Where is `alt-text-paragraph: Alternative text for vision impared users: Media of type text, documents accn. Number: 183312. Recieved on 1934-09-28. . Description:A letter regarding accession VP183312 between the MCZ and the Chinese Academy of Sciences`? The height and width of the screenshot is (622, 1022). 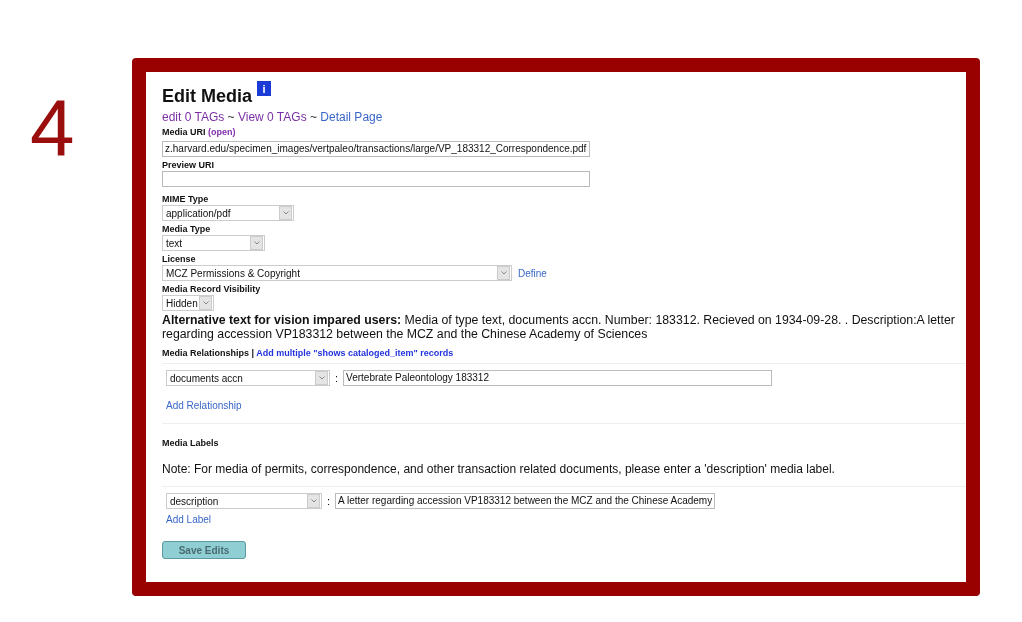
alt-text-paragraph: Alternative text for vision impared users: Media of type text, documents accn. Number: 183312. Recieved on 1934-09-28. . Description:A letter regarding accession VP183312 between the MCZ and the Chinese Academy of Sciences is located at coordinates (559, 327).